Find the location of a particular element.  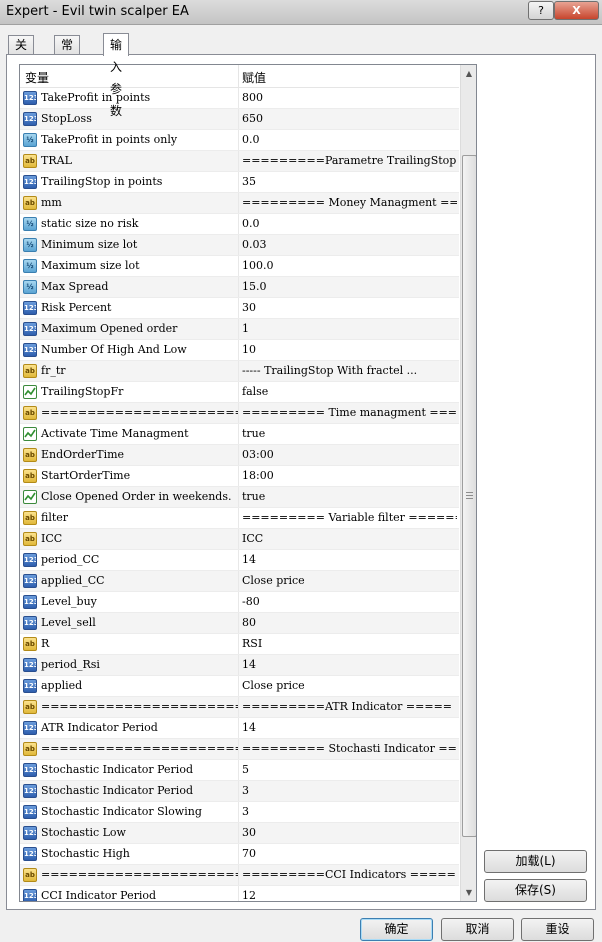

param-value-cell: 03:00 is located at coordinates (348, 455).